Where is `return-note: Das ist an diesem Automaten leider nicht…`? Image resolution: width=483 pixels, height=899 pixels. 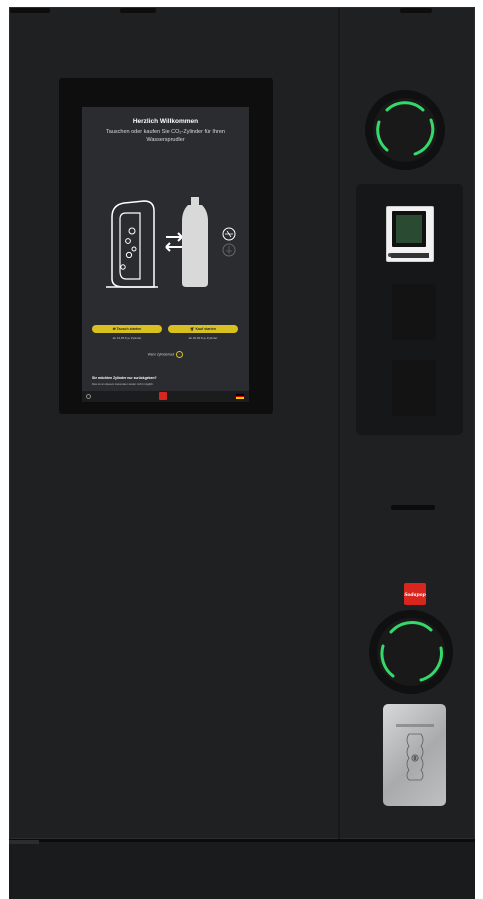
return-note: Das ist an diesem Automaten leider nicht… is located at coordinates (123, 384).